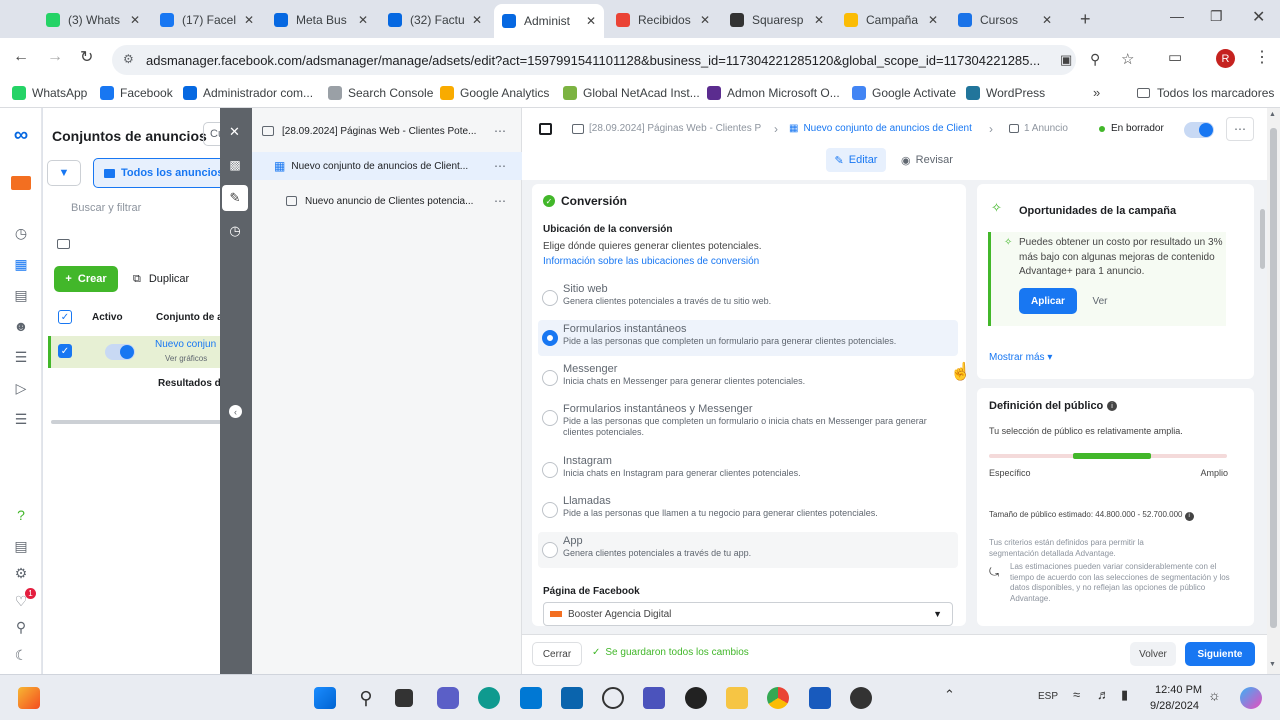 The image size is (1280, 720). Describe the element at coordinates (1020, 357) in the screenshot. I see `show-more-link: Mostrar más ▾` at that location.